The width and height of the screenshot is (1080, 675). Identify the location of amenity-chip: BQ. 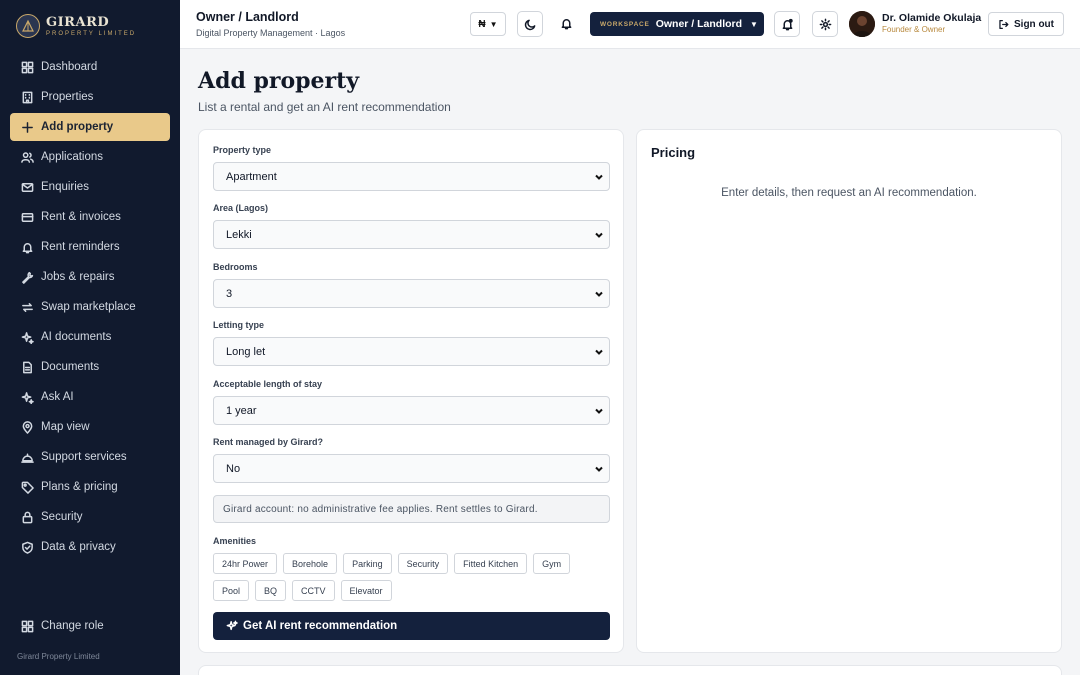
(271, 590).